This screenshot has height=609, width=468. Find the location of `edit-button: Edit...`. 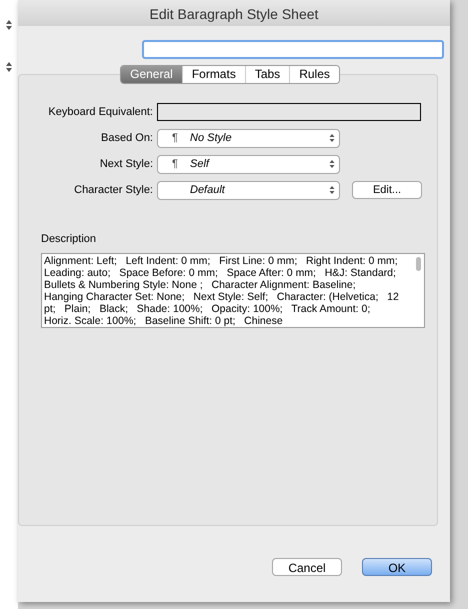

edit-button: Edit... is located at coordinates (387, 190).